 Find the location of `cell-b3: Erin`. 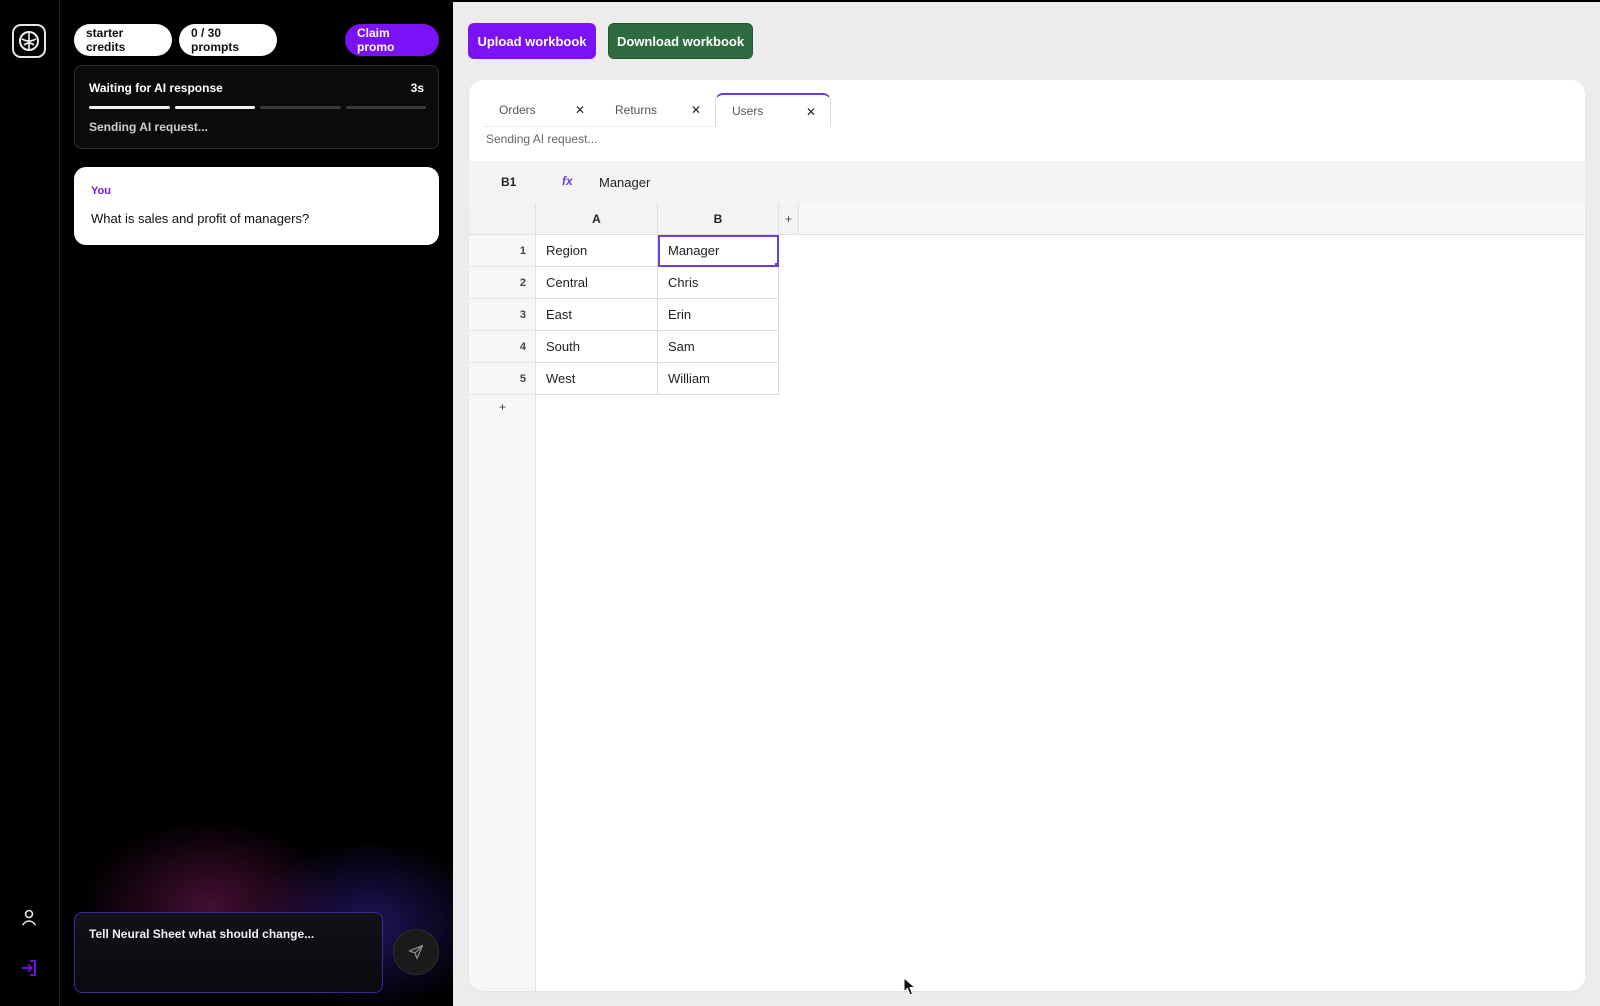

cell-b3: Erin is located at coordinates (718, 315).